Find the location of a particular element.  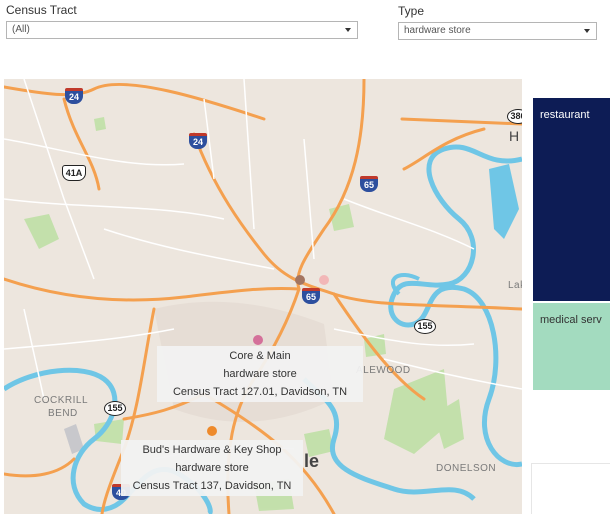

legend-item-restaurant: restaurant is located at coordinates (571, 199).